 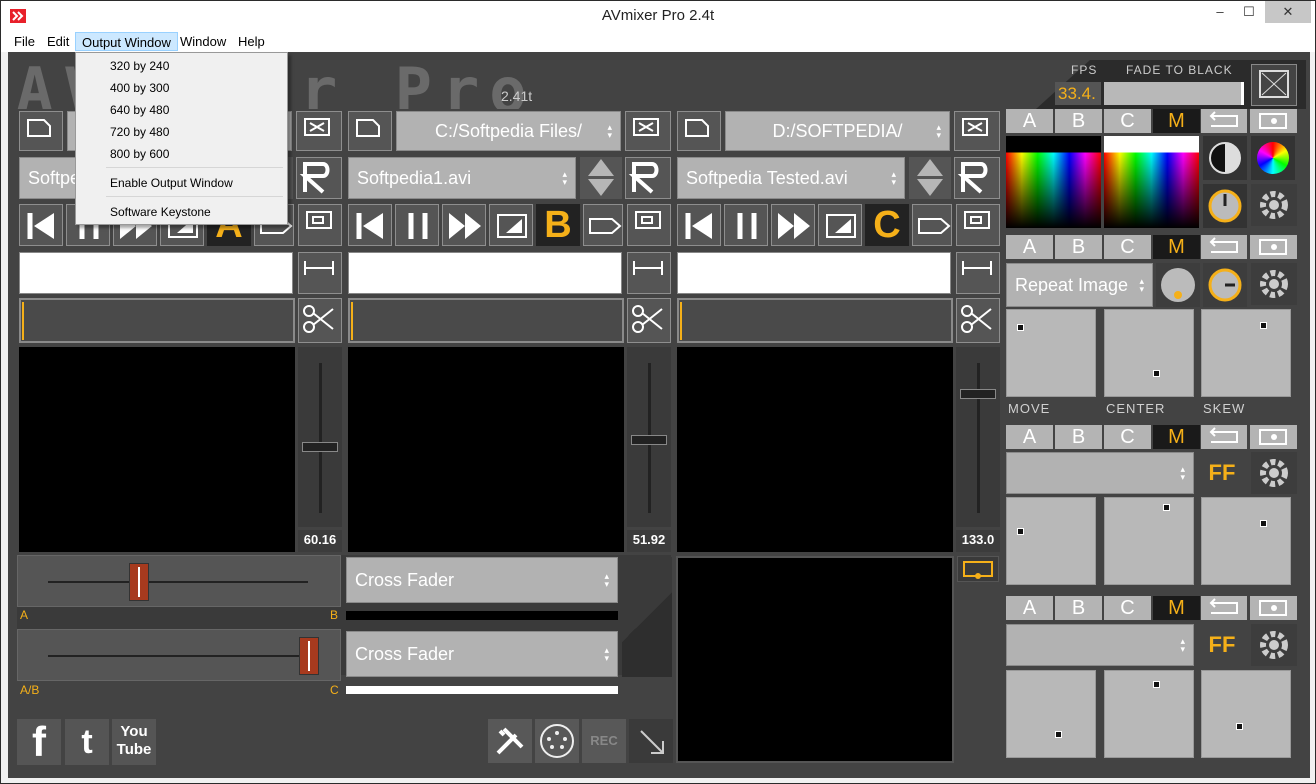 I want to click on deck-c-loop-icon, so click(x=840, y=225).